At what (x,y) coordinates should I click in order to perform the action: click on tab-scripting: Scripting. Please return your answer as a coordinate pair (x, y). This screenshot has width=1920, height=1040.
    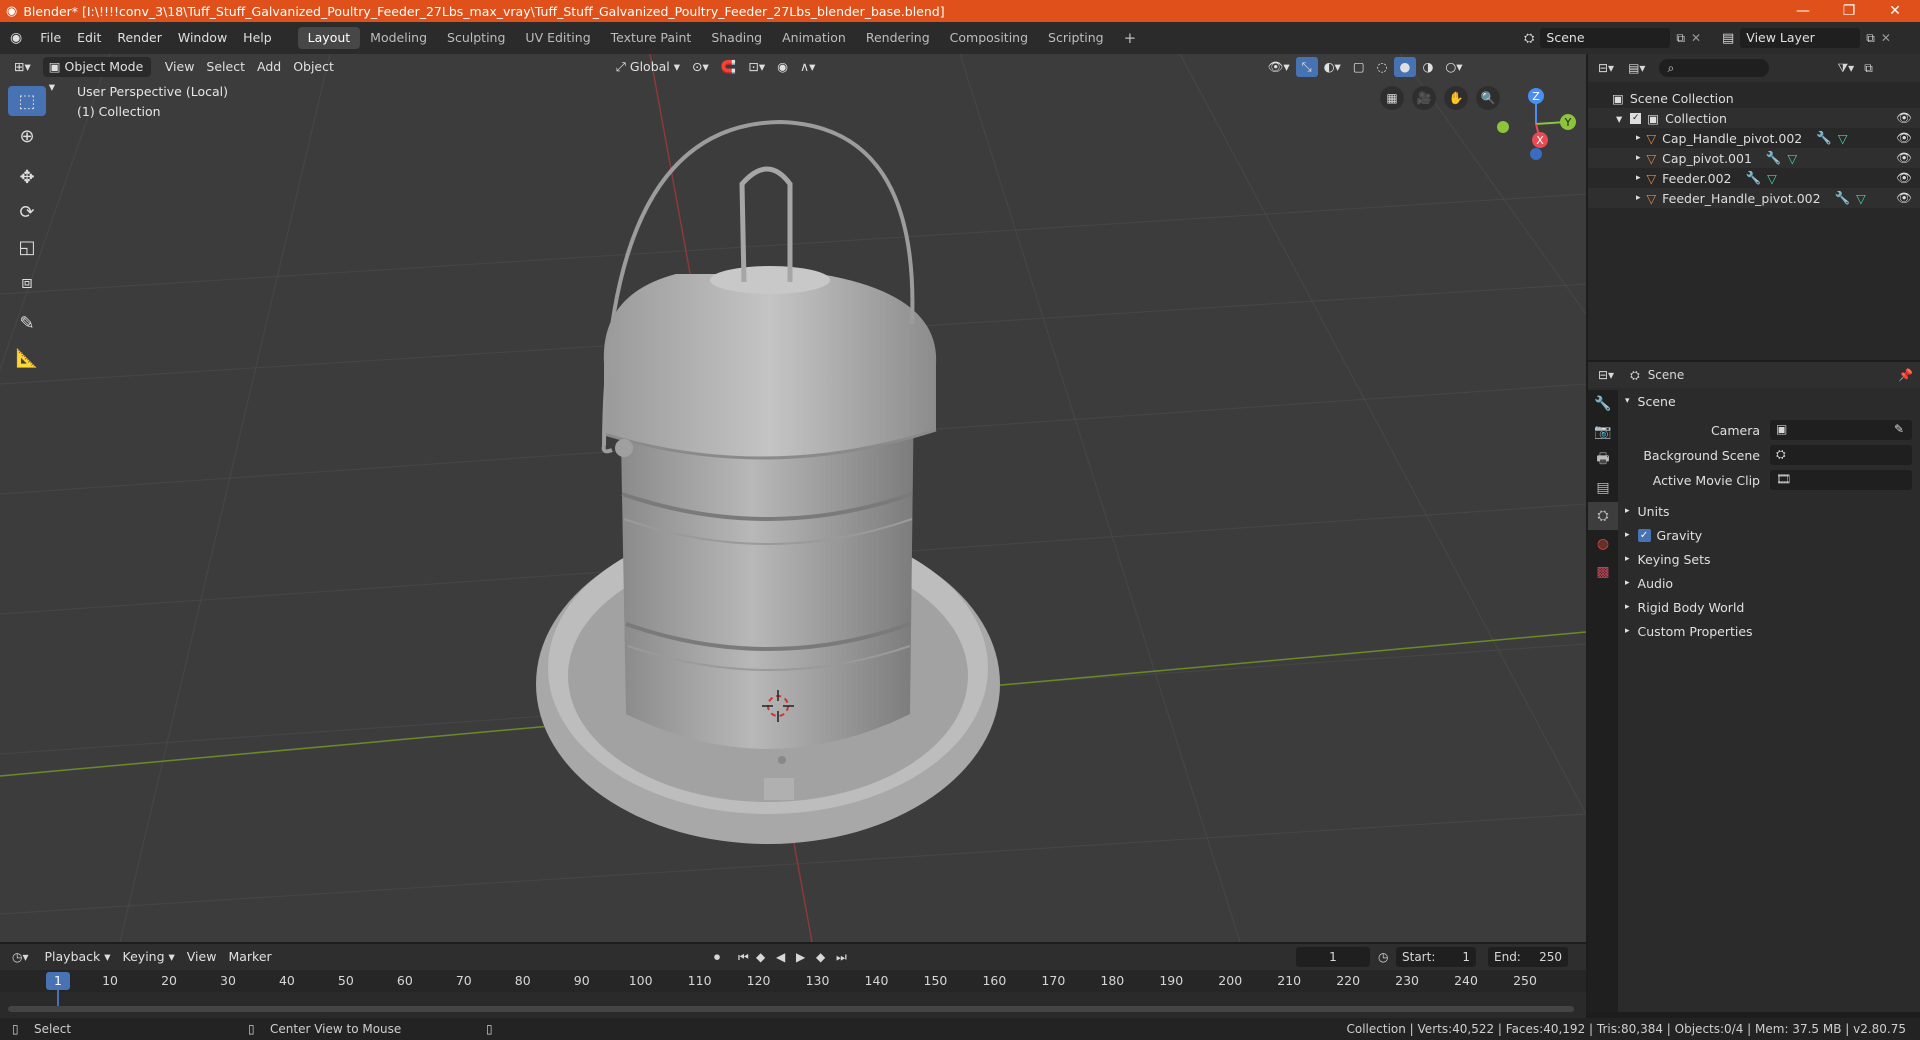
    Looking at the image, I should click on (1076, 38).